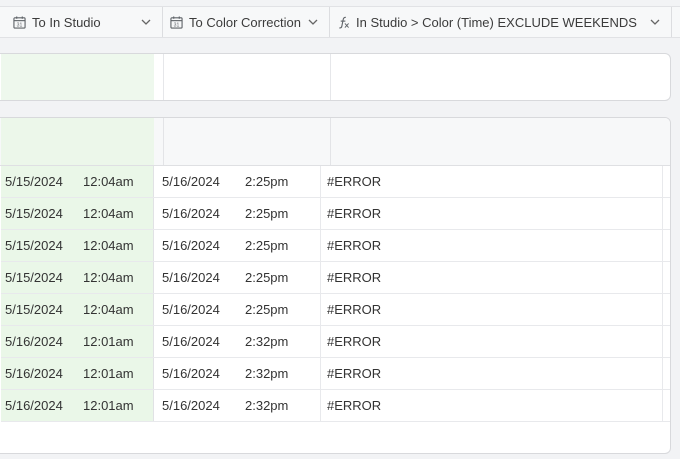 The image size is (680, 459). What do you see at coordinates (335, 77) in the screenshot?
I see `group-header-collapsed` at bounding box center [335, 77].